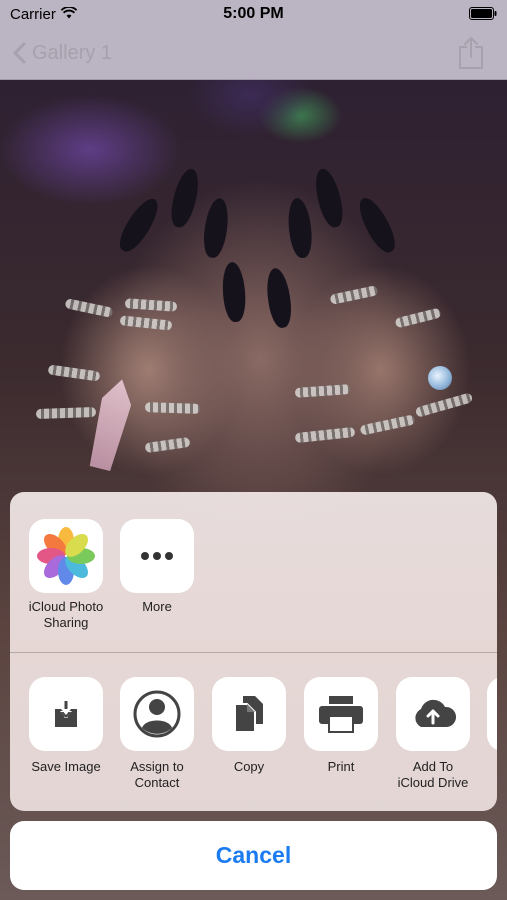 Image resolution: width=507 pixels, height=900 pixels. Describe the element at coordinates (253, 855) in the screenshot. I see `cancel-button: Cancel` at that location.